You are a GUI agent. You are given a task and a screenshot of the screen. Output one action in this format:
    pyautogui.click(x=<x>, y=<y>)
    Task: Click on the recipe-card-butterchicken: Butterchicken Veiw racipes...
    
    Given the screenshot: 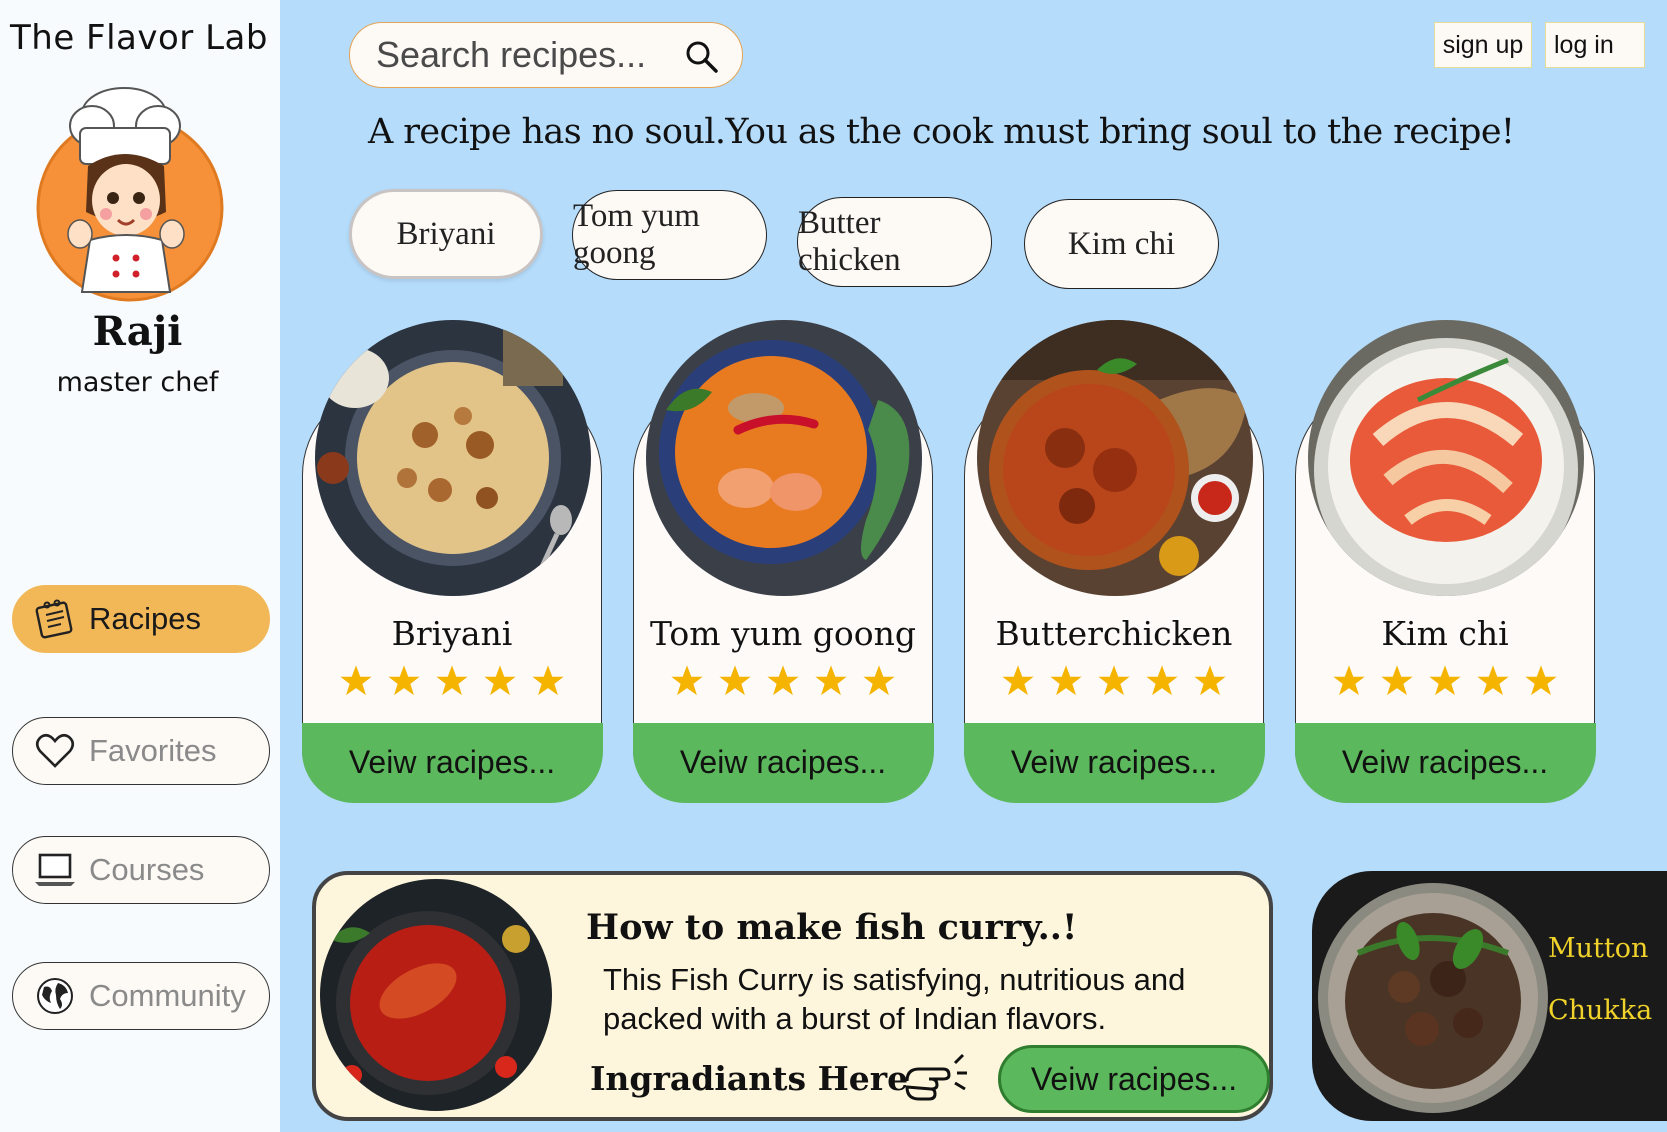 What is the action you would take?
    pyautogui.click(x=1114, y=561)
    